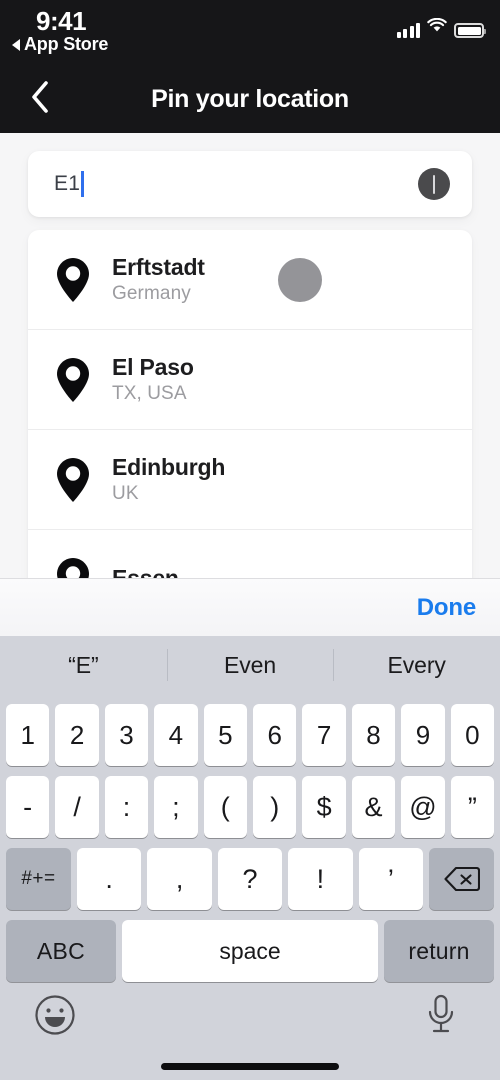  I want to click on keyboard-row-bottom: ABC space return, so click(250, 951).